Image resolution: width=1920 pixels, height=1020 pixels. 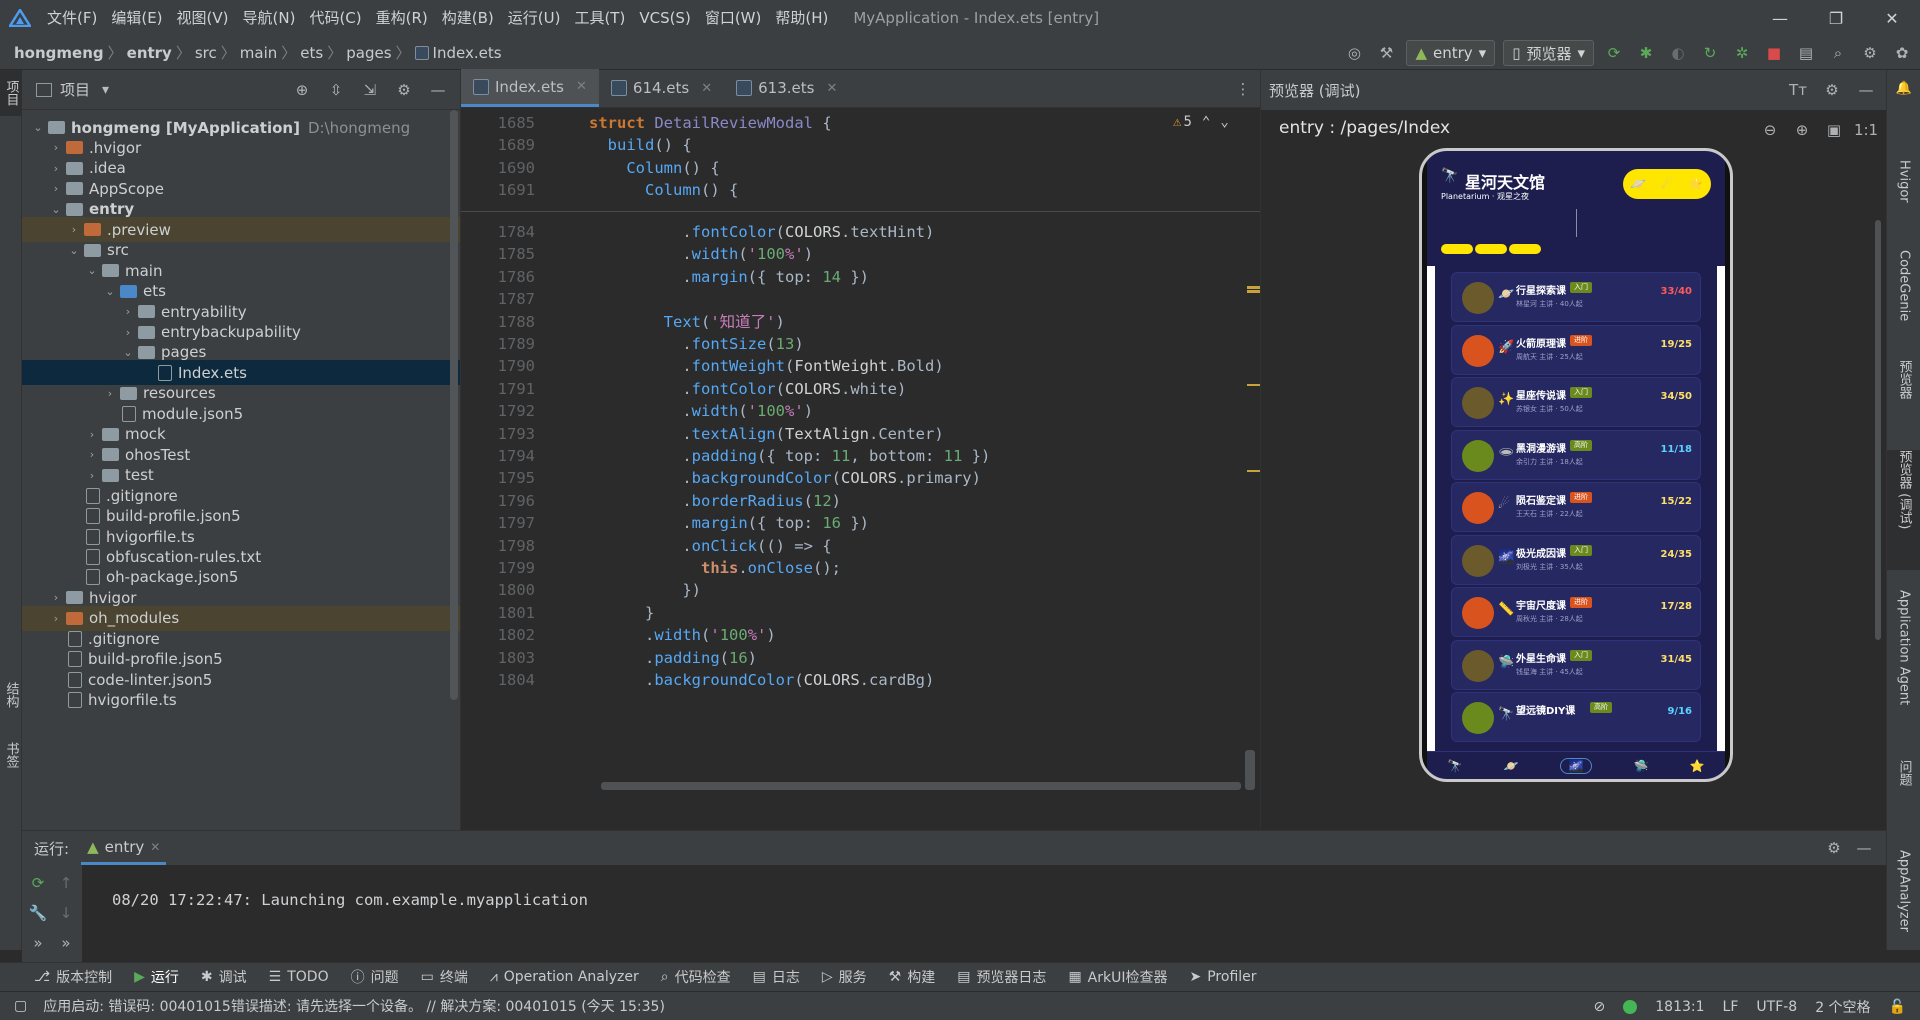 What do you see at coordinates (75, 89) in the screenshot?
I see `project-panel-title: 项目` at bounding box center [75, 89].